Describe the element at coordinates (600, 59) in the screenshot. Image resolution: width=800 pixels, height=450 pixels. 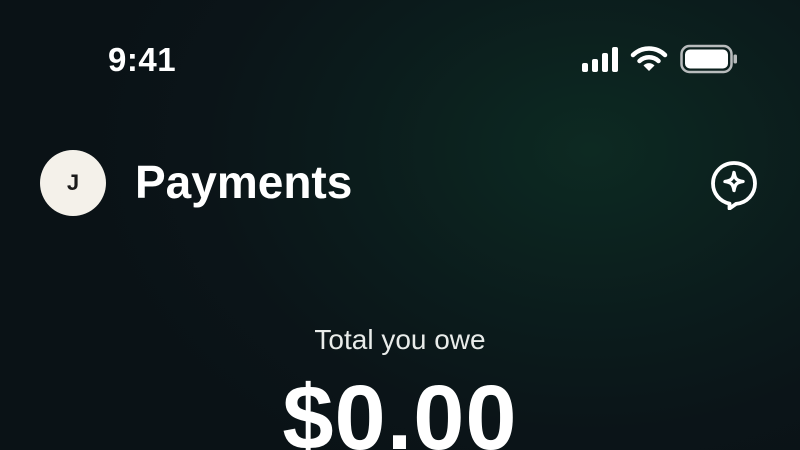
I see `cellular-signal-icon` at that location.